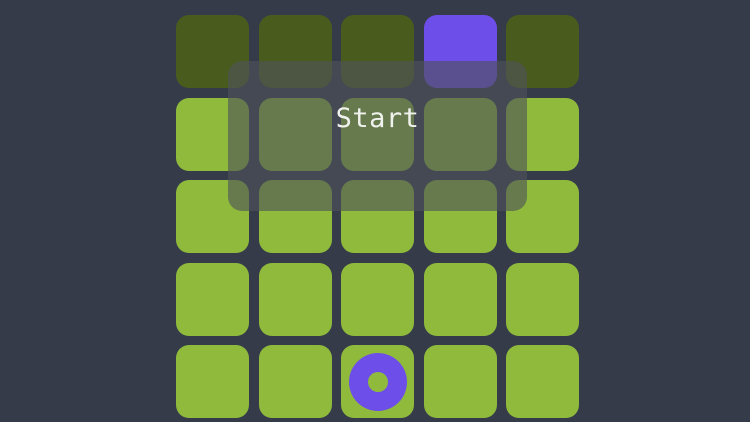  I want to click on target-dot, so click(377, 381).